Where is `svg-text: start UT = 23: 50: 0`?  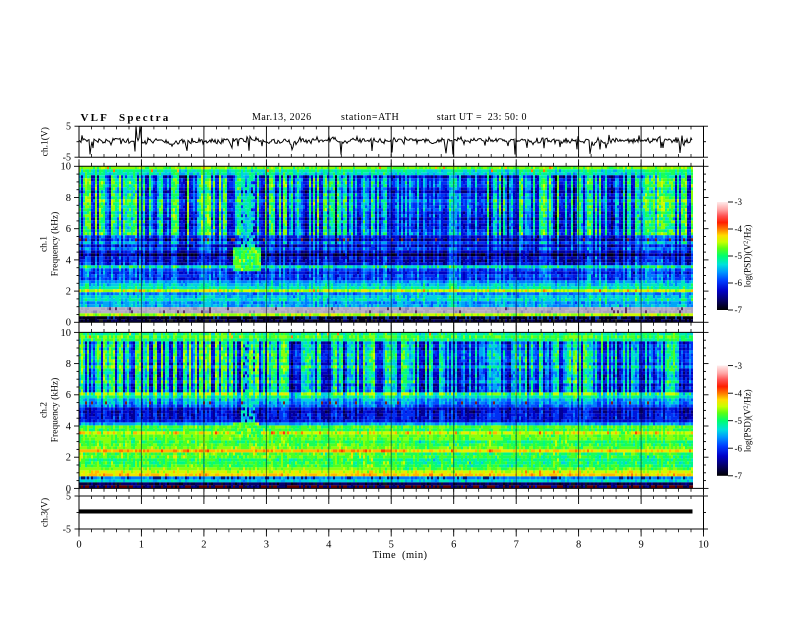
svg-text: start UT = 23: 50: 0 is located at coordinates (482, 117).